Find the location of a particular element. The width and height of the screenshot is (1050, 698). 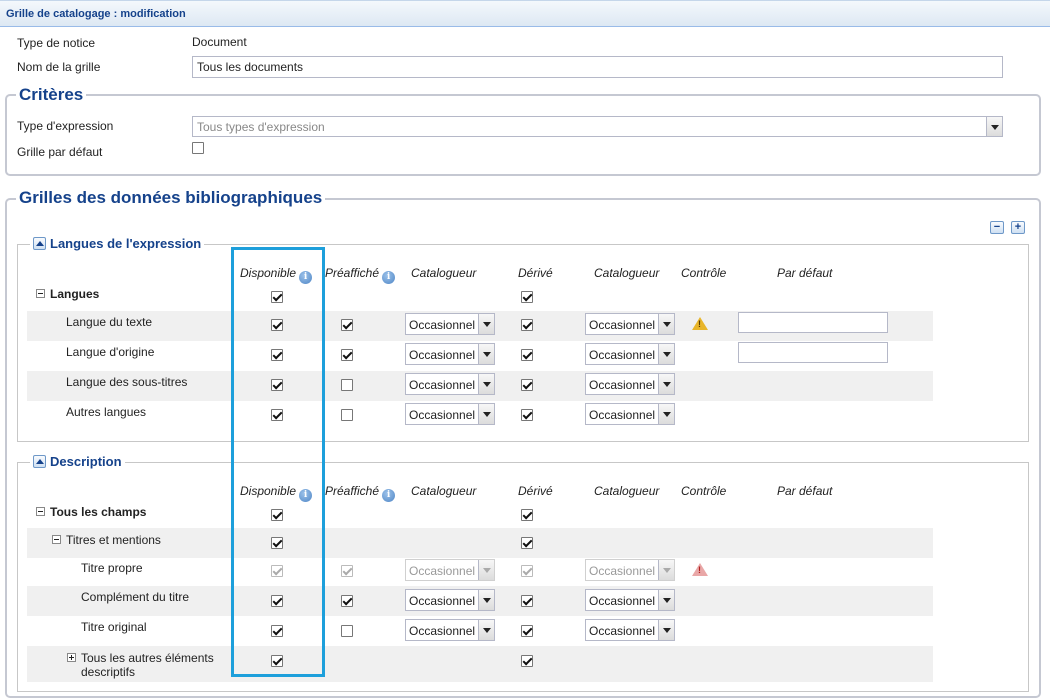

group-row-langues: Langues is located at coordinates (480, 296).